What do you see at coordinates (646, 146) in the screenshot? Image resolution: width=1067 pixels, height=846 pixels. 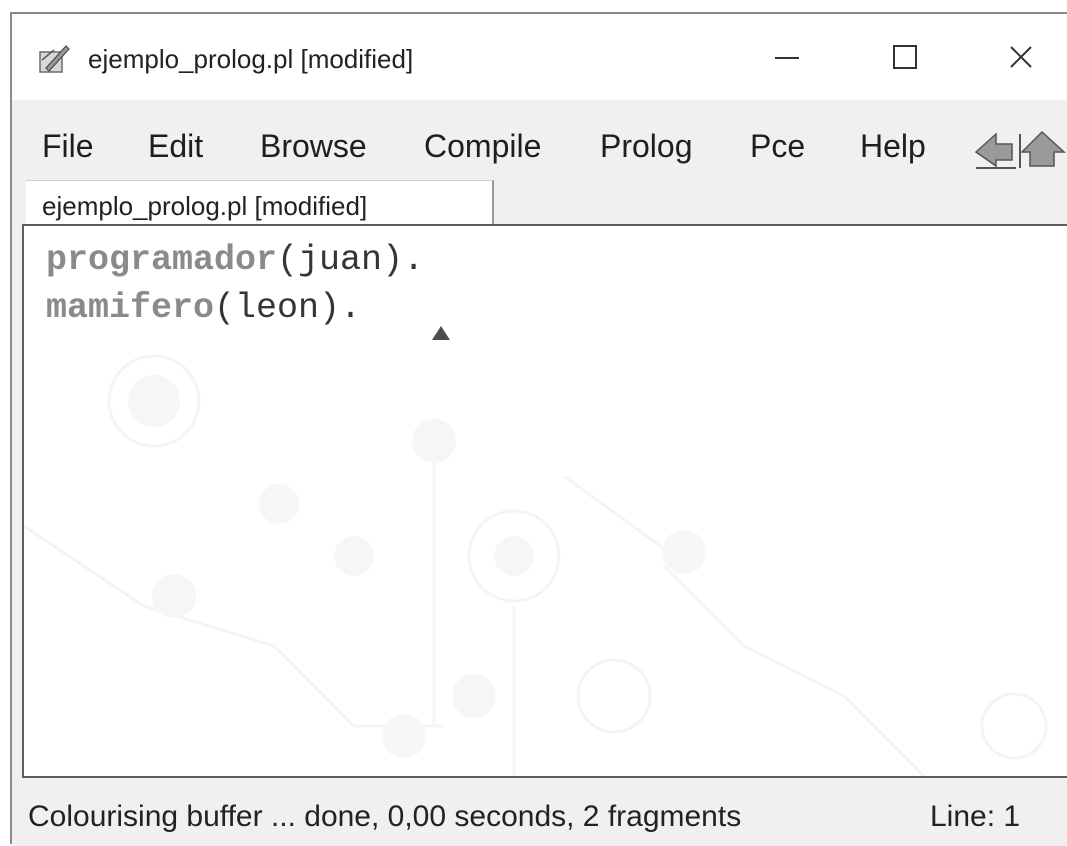 I see `menu-prolog: Prolog` at bounding box center [646, 146].